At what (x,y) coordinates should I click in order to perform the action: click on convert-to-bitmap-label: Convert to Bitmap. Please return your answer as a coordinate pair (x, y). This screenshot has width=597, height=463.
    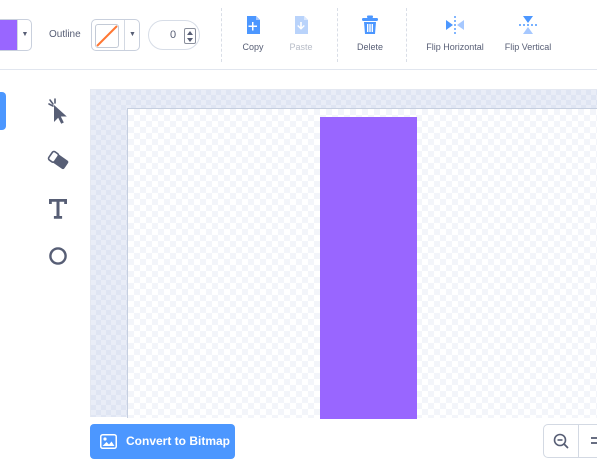
    Looking at the image, I should click on (178, 441).